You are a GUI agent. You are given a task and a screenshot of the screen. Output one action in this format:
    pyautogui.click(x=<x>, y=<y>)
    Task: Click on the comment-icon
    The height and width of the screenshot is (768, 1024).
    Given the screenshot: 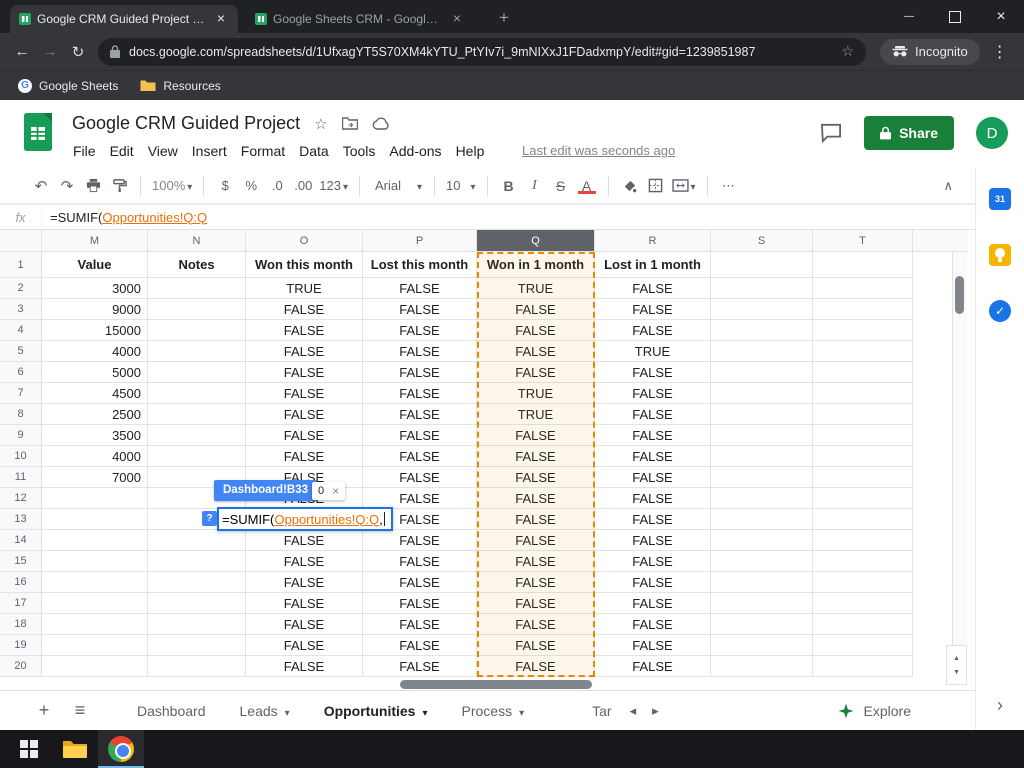 What is the action you would take?
    pyautogui.click(x=831, y=133)
    